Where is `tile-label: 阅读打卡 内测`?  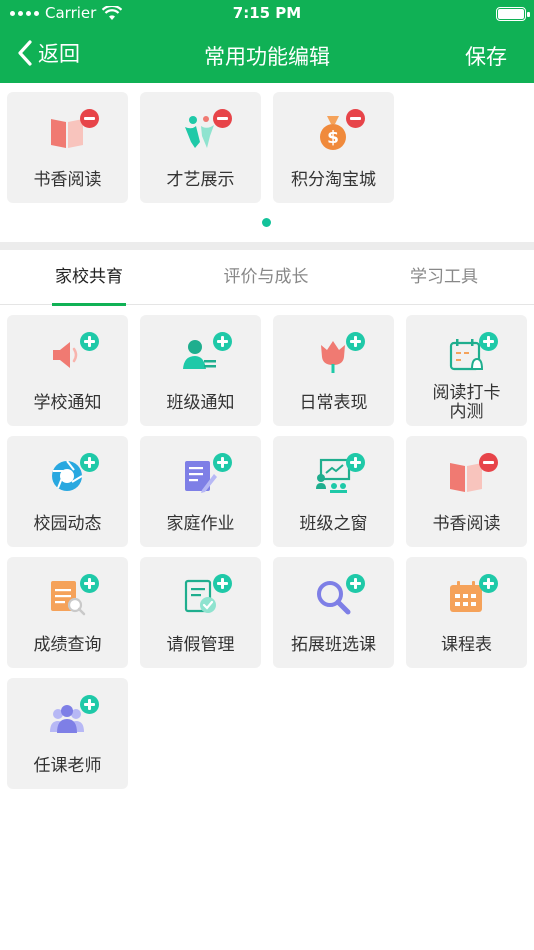
tile-label: 阅读打卡 内测 is located at coordinates (466, 402).